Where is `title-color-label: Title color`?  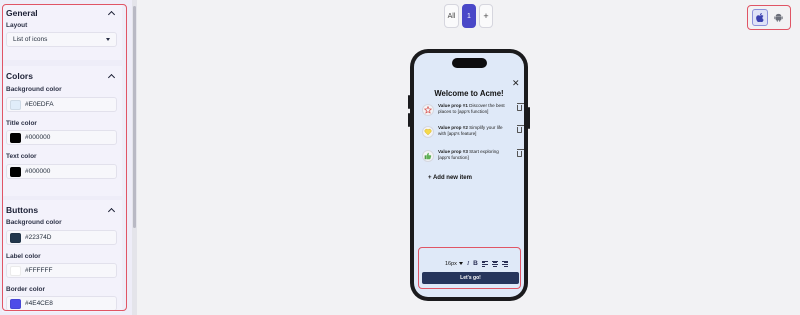
title-color-label: Title color is located at coordinates (21, 123).